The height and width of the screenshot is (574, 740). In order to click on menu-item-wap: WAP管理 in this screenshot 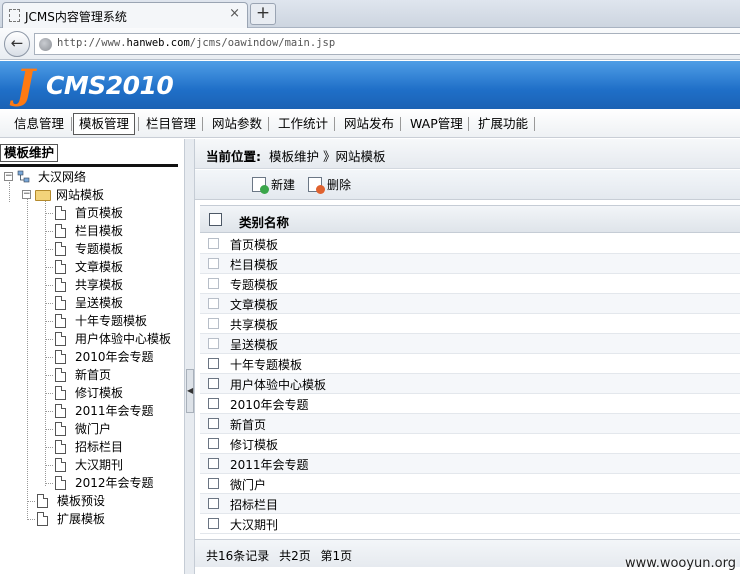, I will do `click(436, 124)`.